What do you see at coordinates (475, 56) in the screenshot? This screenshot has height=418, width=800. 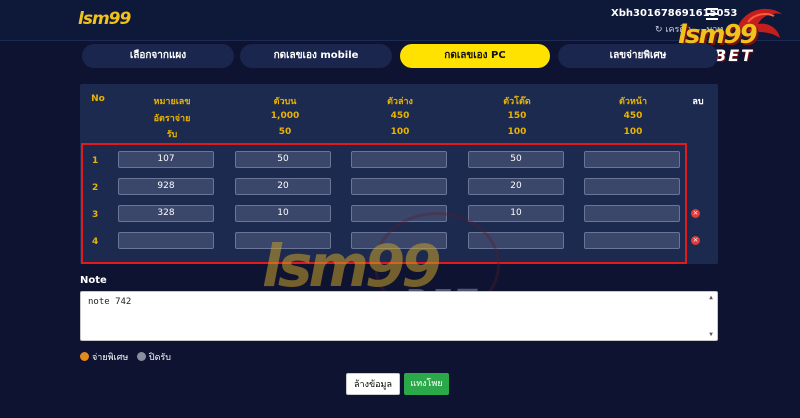 I see `tab-manual-pc: กดเลขเอง PC` at bounding box center [475, 56].